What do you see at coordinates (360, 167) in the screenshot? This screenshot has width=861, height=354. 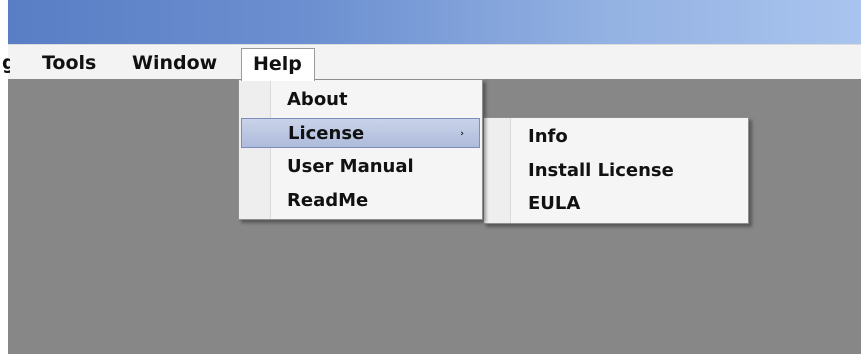 I see `help-item-user-manual: User Manual` at bounding box center [360, 167].